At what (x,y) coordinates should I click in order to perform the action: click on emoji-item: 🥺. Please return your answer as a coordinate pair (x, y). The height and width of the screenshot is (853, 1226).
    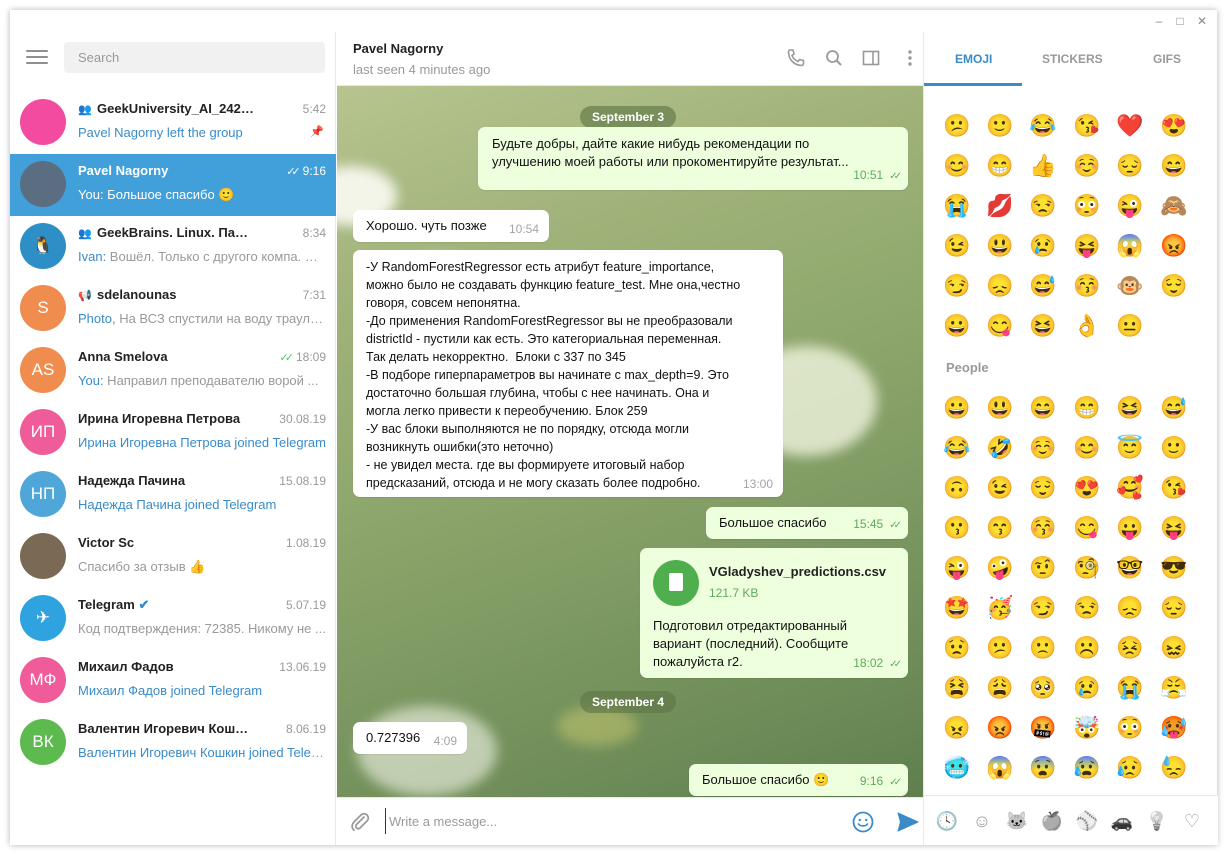
    Looking at the image, I should click on (1043, 688).